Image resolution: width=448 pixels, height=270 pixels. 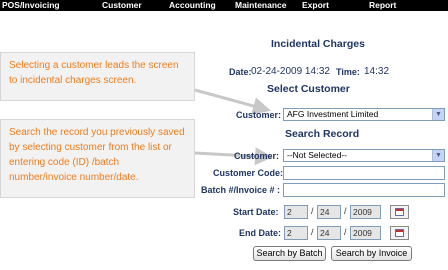 What do you see at coordinates (318, 44) in the screenshot?
I see `page-title: Incidental Charges` at bounding box center [318, 44].